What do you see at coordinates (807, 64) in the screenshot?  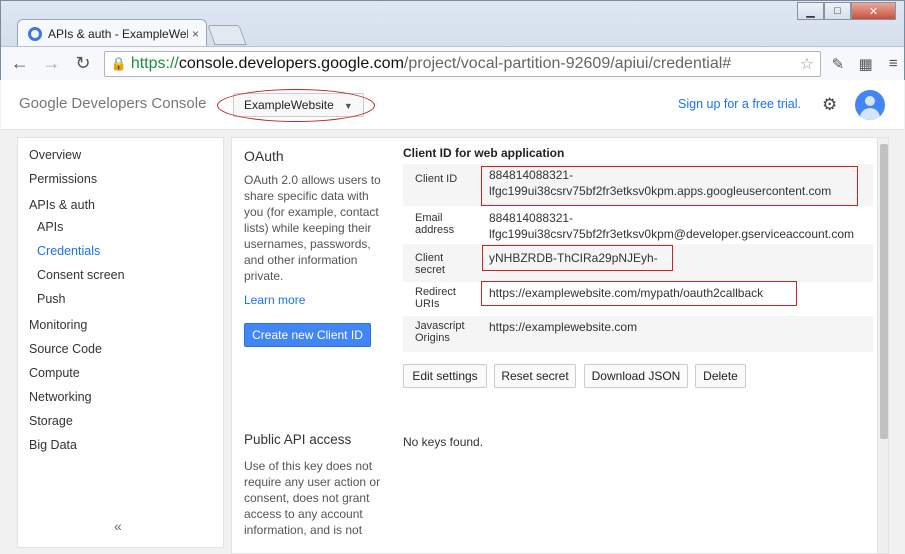 I see `bookmark-star-icon: ☆` at bounding box center [807, 64].